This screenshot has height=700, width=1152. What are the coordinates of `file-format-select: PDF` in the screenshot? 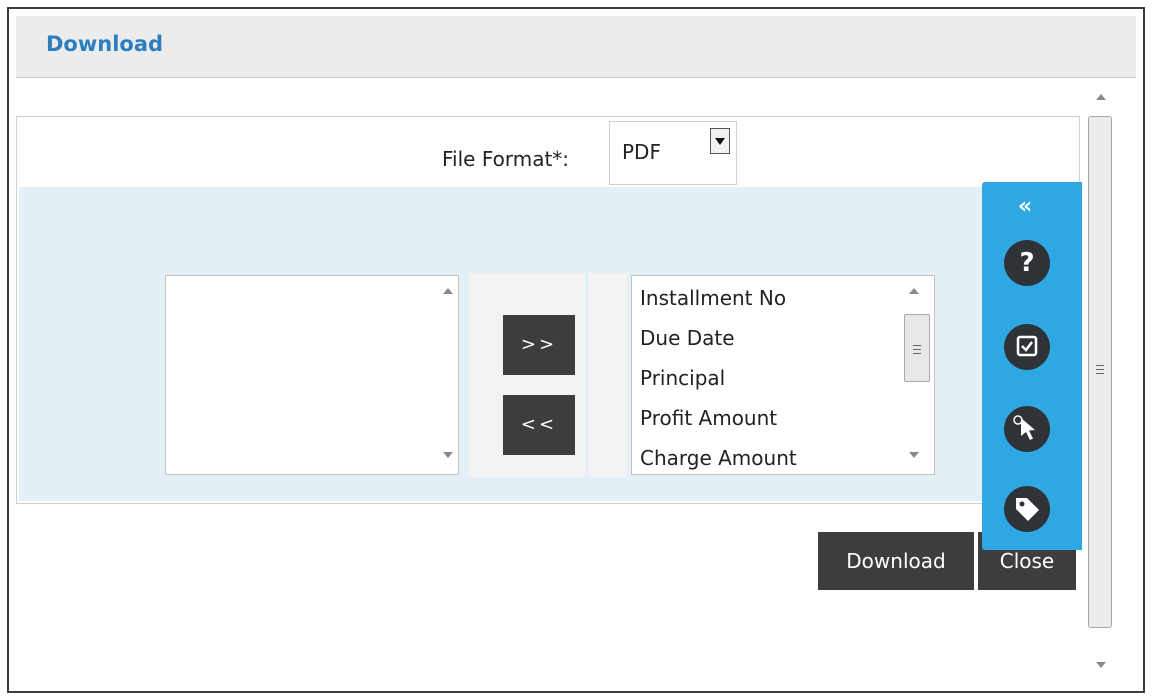 It's located at (673, 153).